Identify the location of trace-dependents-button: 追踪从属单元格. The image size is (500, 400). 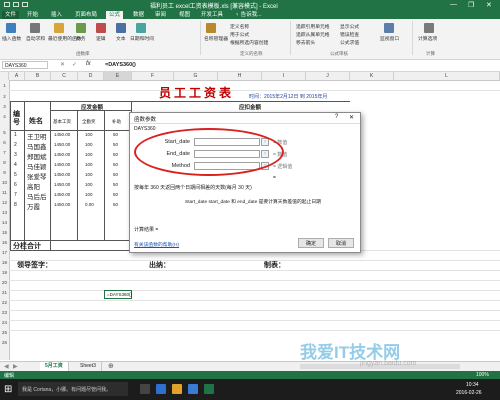
(313, 34).